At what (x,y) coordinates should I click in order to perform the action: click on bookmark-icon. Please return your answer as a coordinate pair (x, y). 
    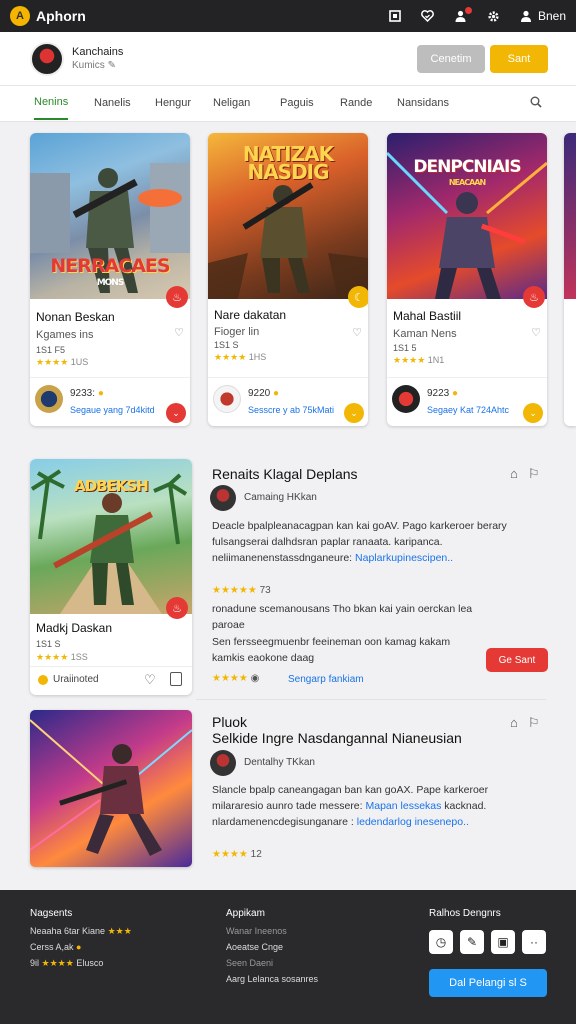
    Looking at the image, I should click on (176, 679).